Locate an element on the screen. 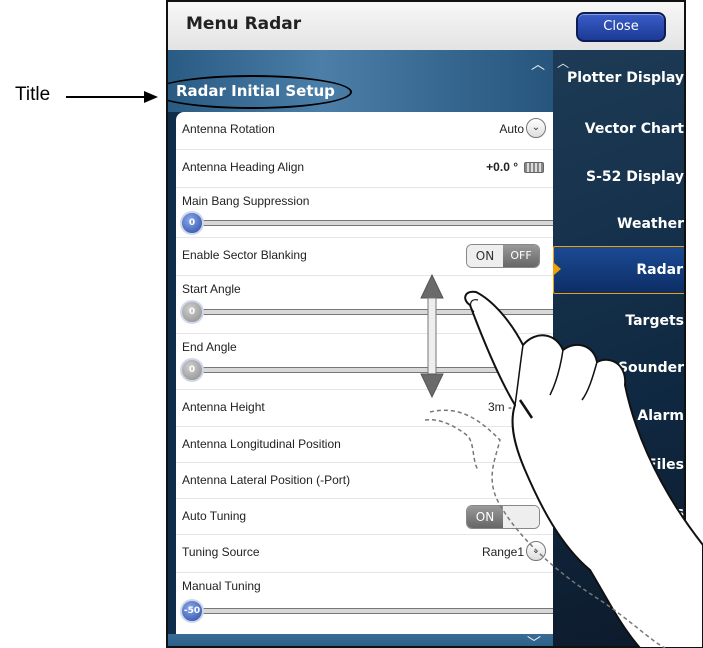  sidebar-item-plotter-display: Plotter Display is located at coordinates (625, 78).